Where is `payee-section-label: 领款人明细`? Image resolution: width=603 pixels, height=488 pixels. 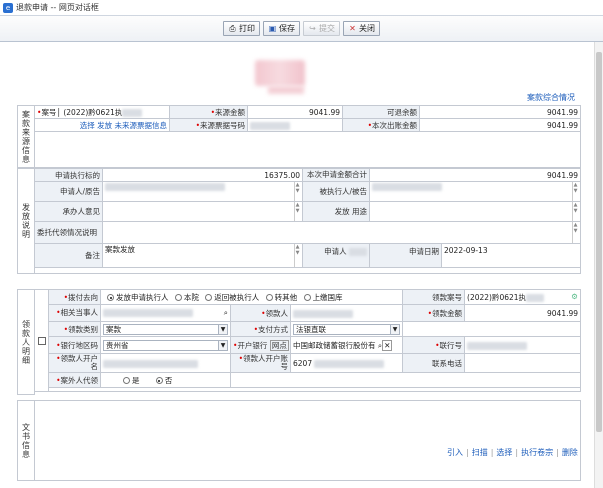
payee-section-label: 领款人明细 is located at coordinates (26, 342).